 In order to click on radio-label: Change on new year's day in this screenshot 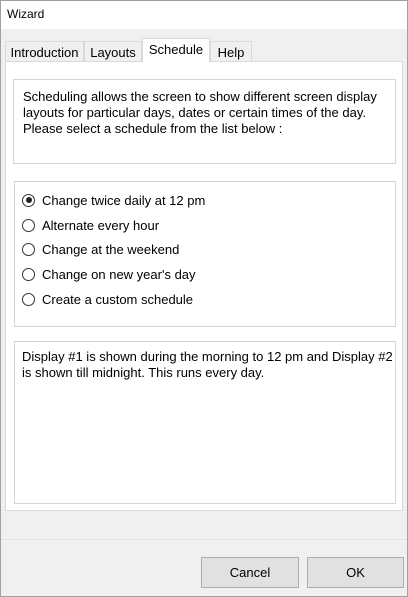, I will do `click(119, 275)`.